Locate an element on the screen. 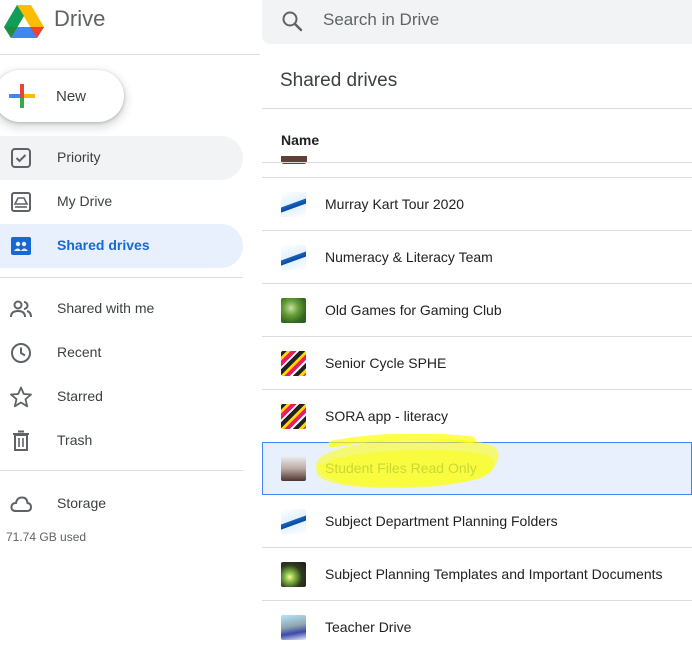  app-name: Drive is located at coordinates (80, 18).